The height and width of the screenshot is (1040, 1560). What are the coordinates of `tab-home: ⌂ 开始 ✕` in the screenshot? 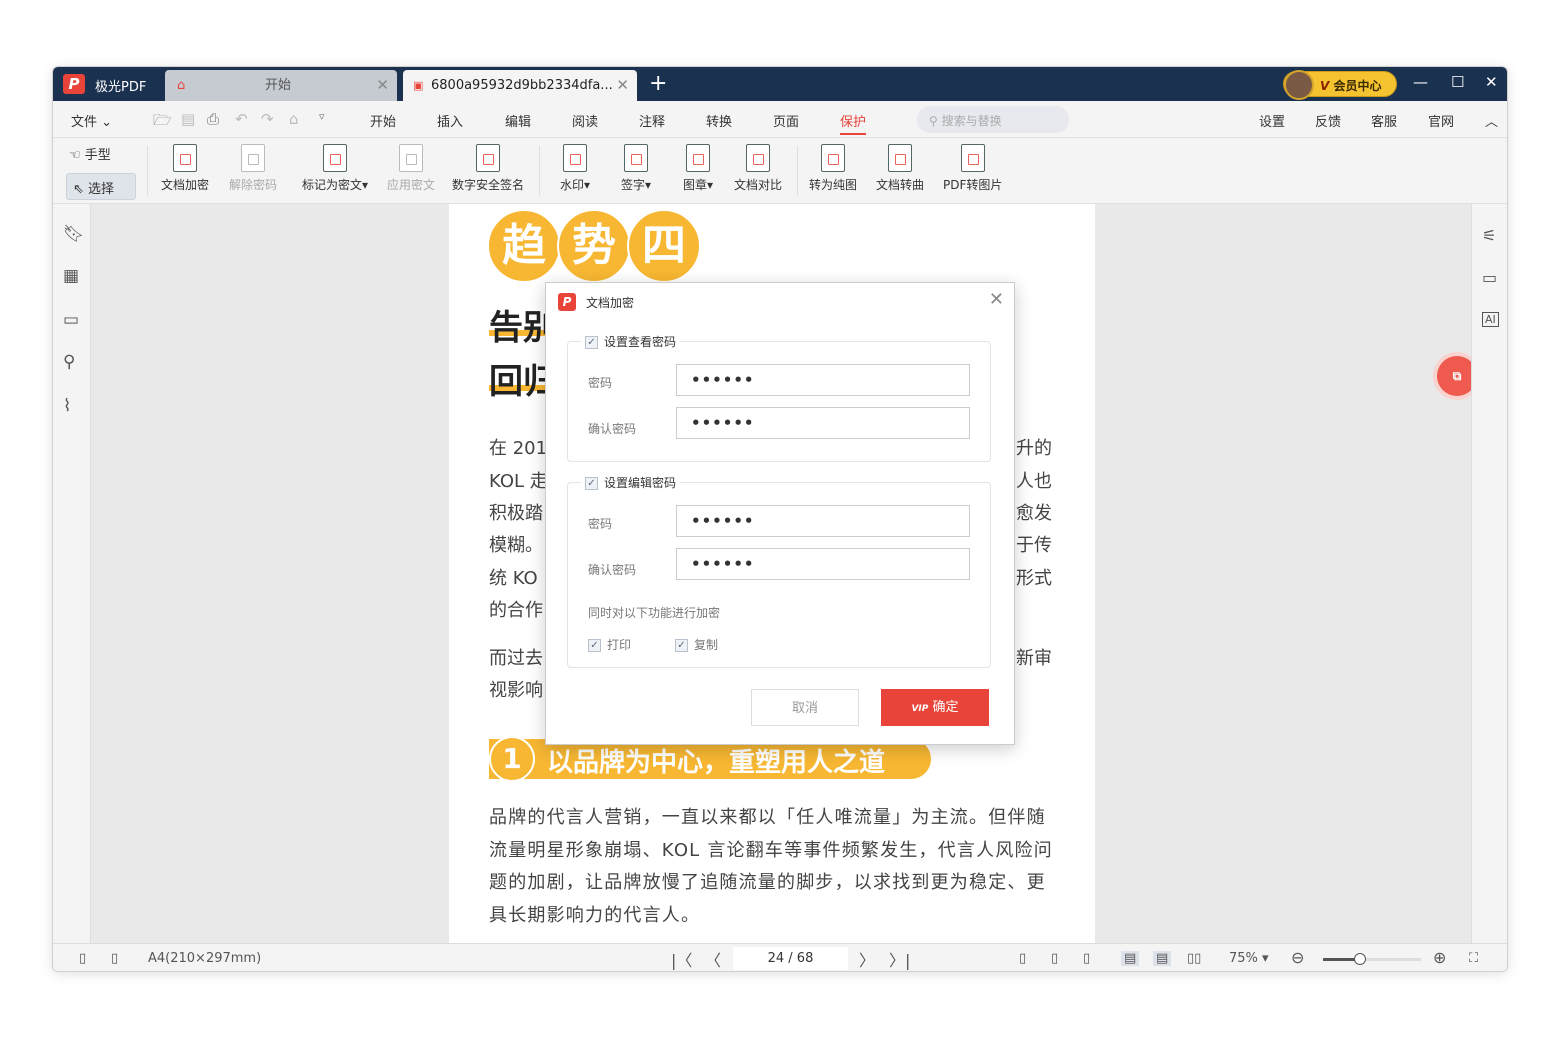 It's located at (281, 85).